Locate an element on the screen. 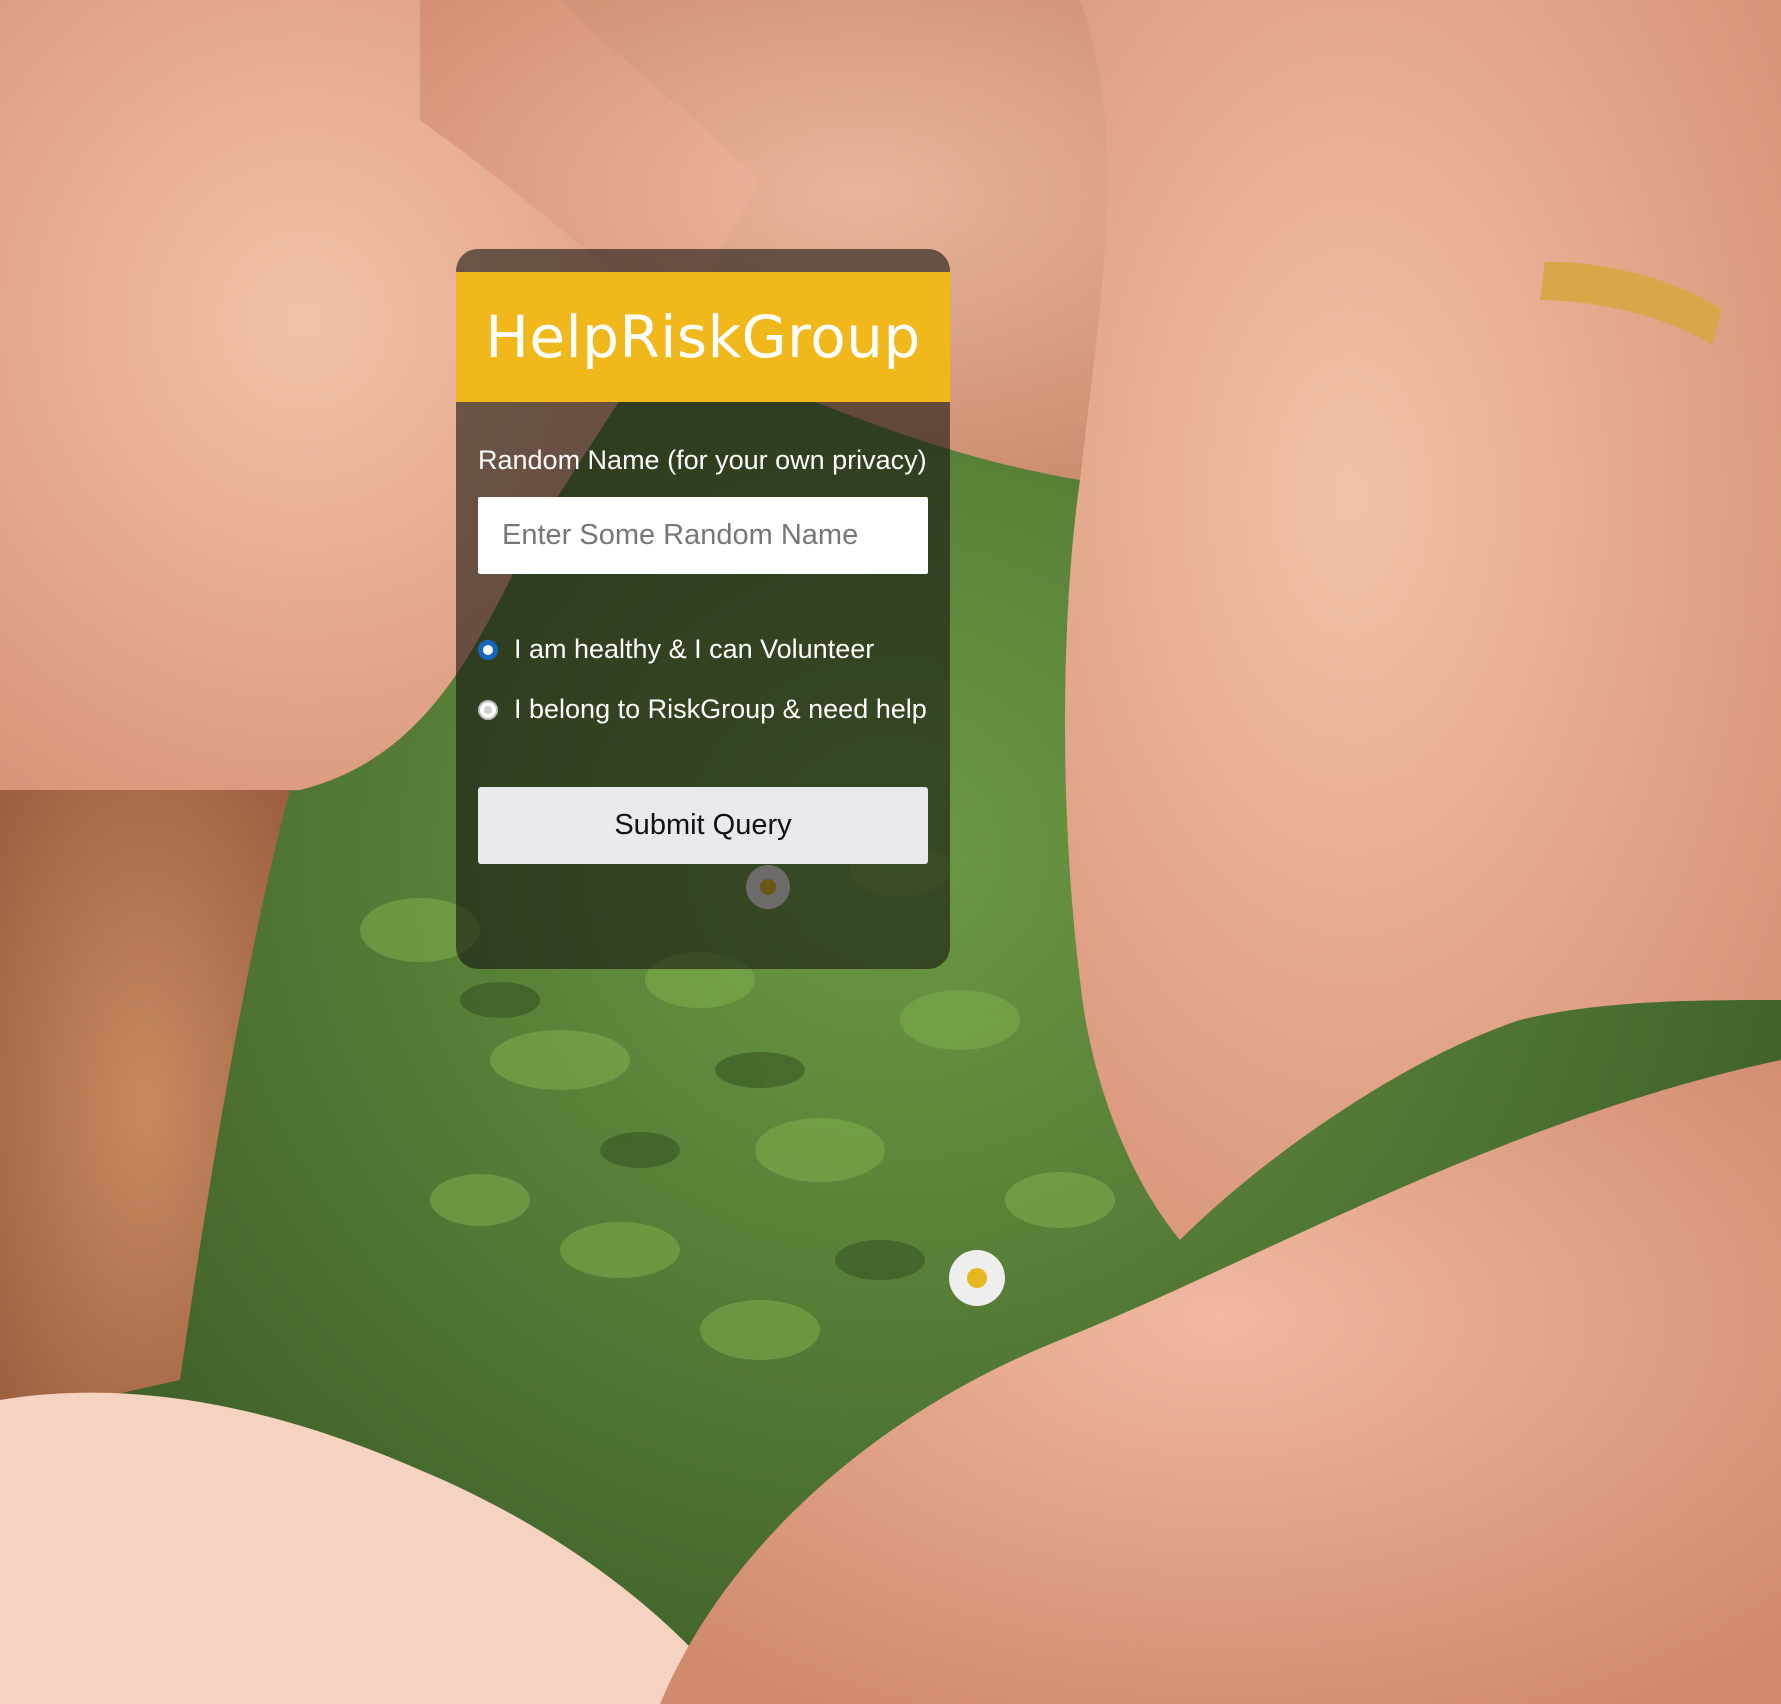 The image size is (1781, 1704). radio-selected-icon is located at coordinates (488, 649).